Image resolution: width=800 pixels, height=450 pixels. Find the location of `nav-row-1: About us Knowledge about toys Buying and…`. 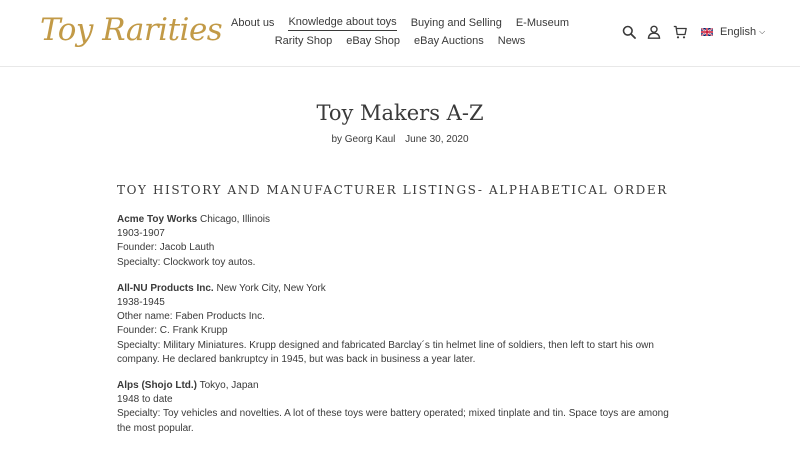

nav-row-1: About us Knowledge about toys Buying and… is located at coordinates (400, 23).